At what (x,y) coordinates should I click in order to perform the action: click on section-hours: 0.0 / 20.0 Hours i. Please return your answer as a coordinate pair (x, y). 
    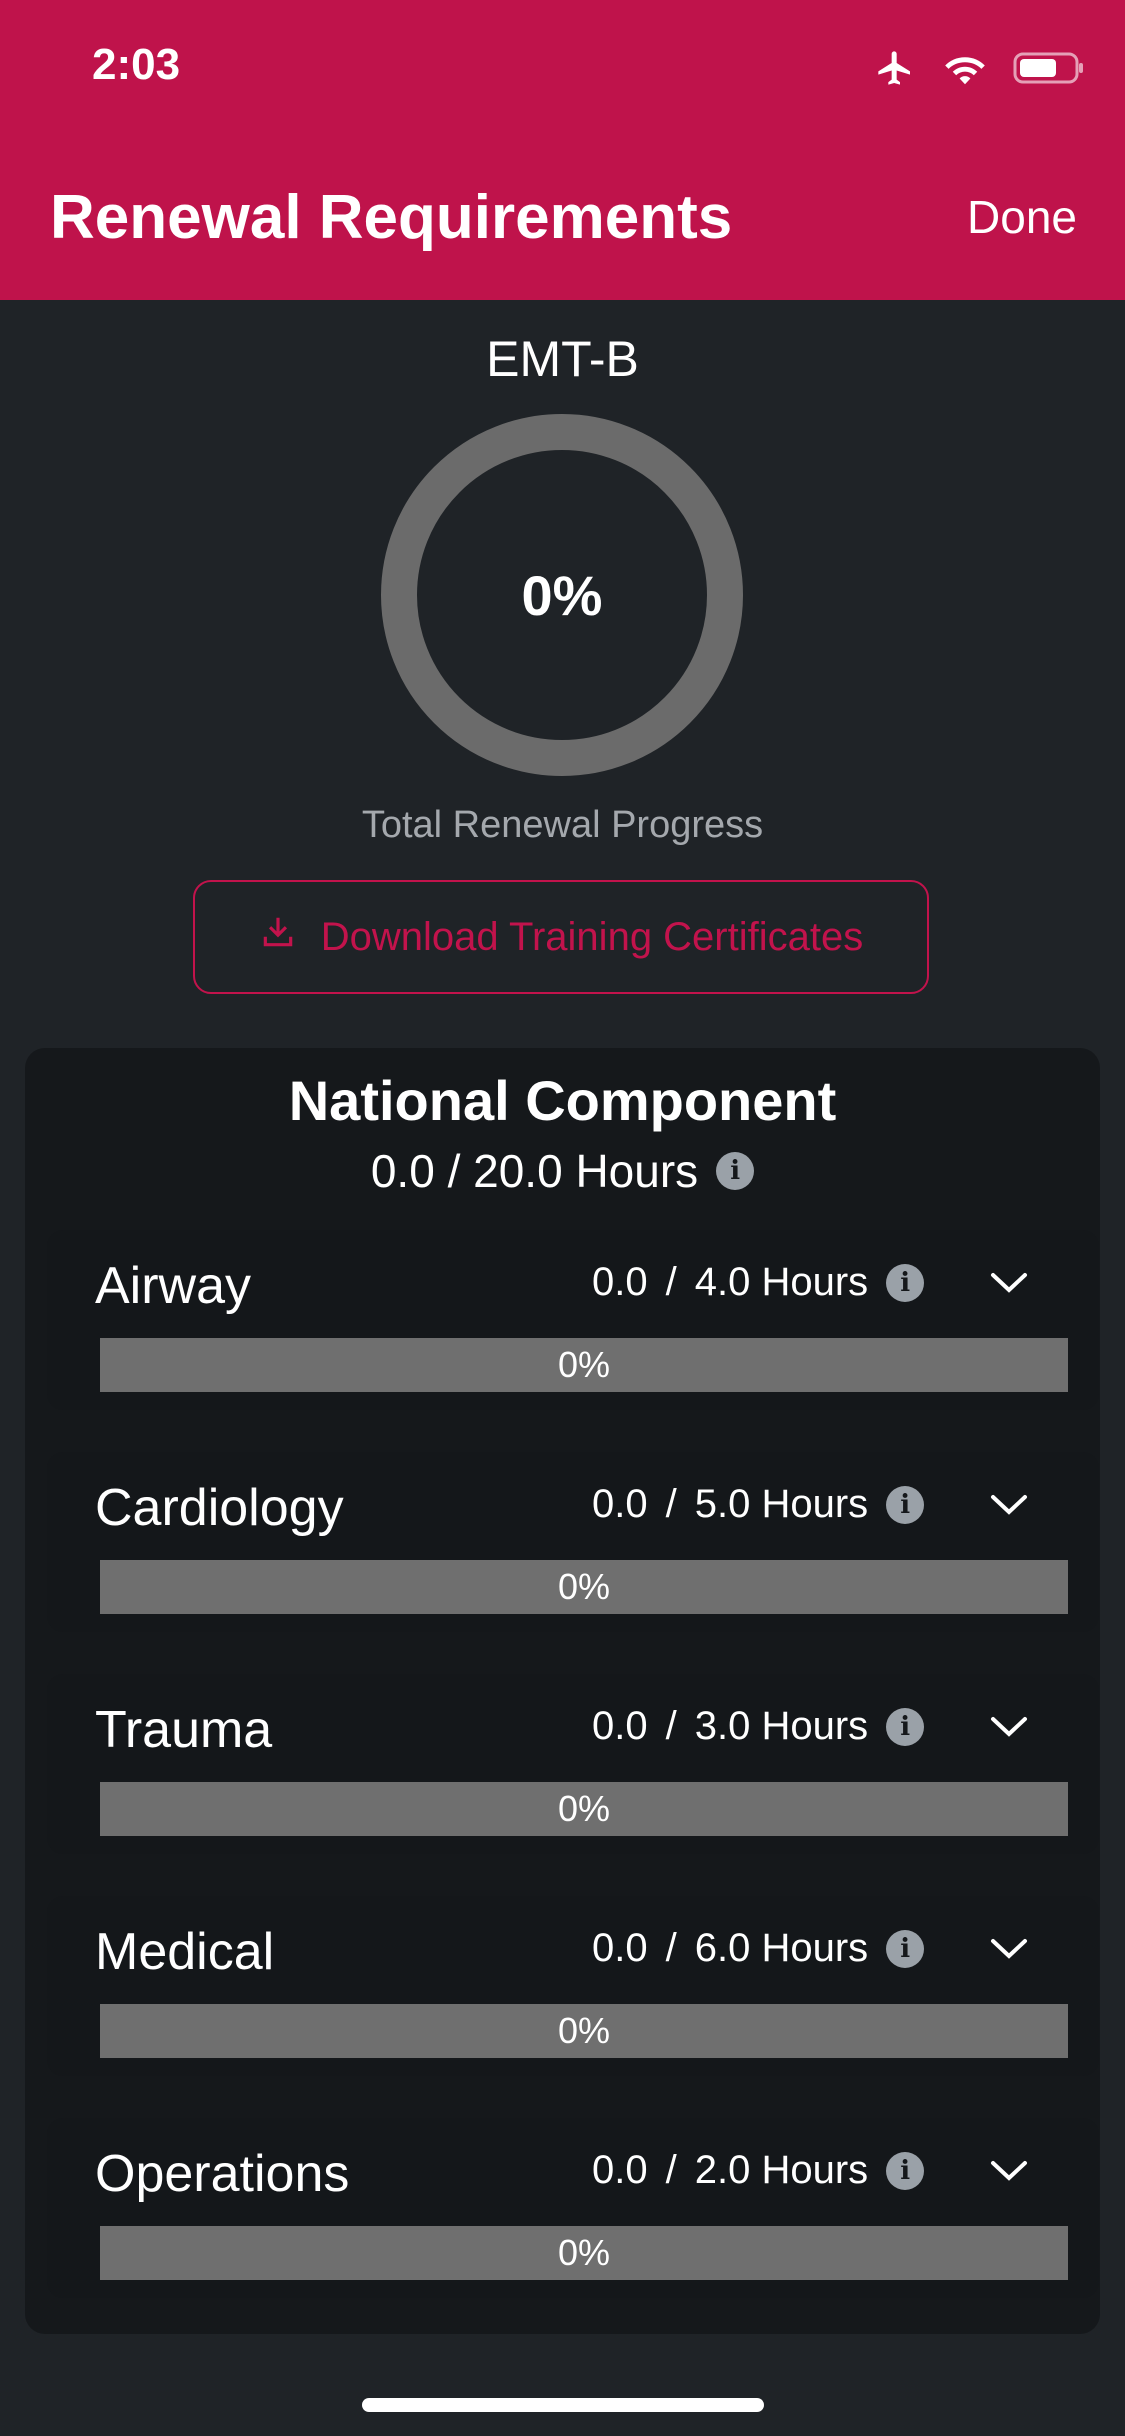
    Looking at the image, I should click on (562, 1171).